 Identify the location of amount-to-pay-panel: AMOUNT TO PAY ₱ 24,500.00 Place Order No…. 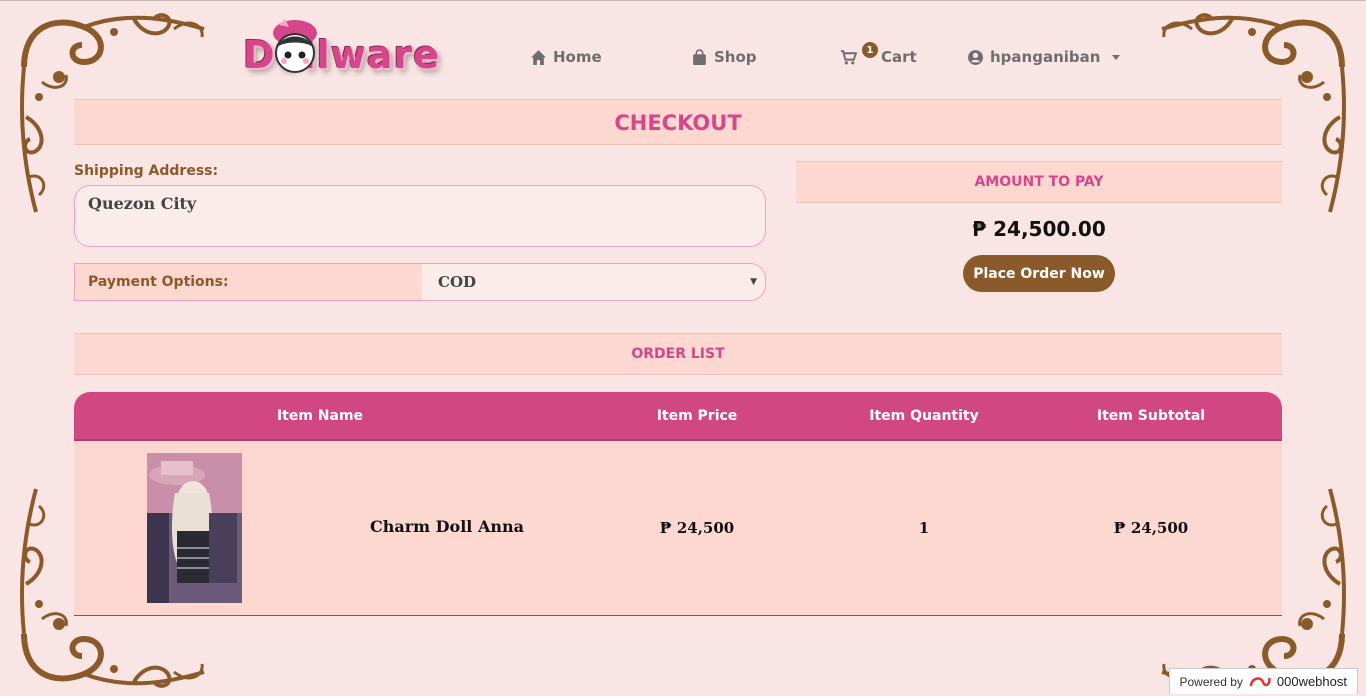
(1039, 226).